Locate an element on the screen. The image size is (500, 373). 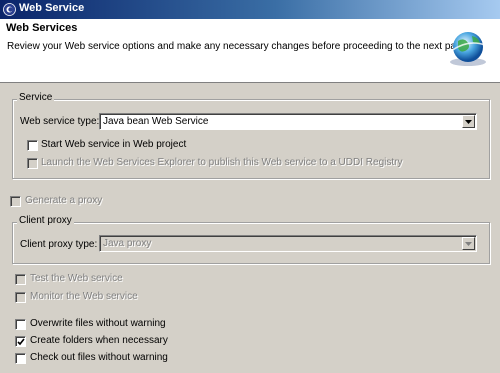
web-service-type-dropdown: Java bean Web Service is located at coordinates (288, 121).